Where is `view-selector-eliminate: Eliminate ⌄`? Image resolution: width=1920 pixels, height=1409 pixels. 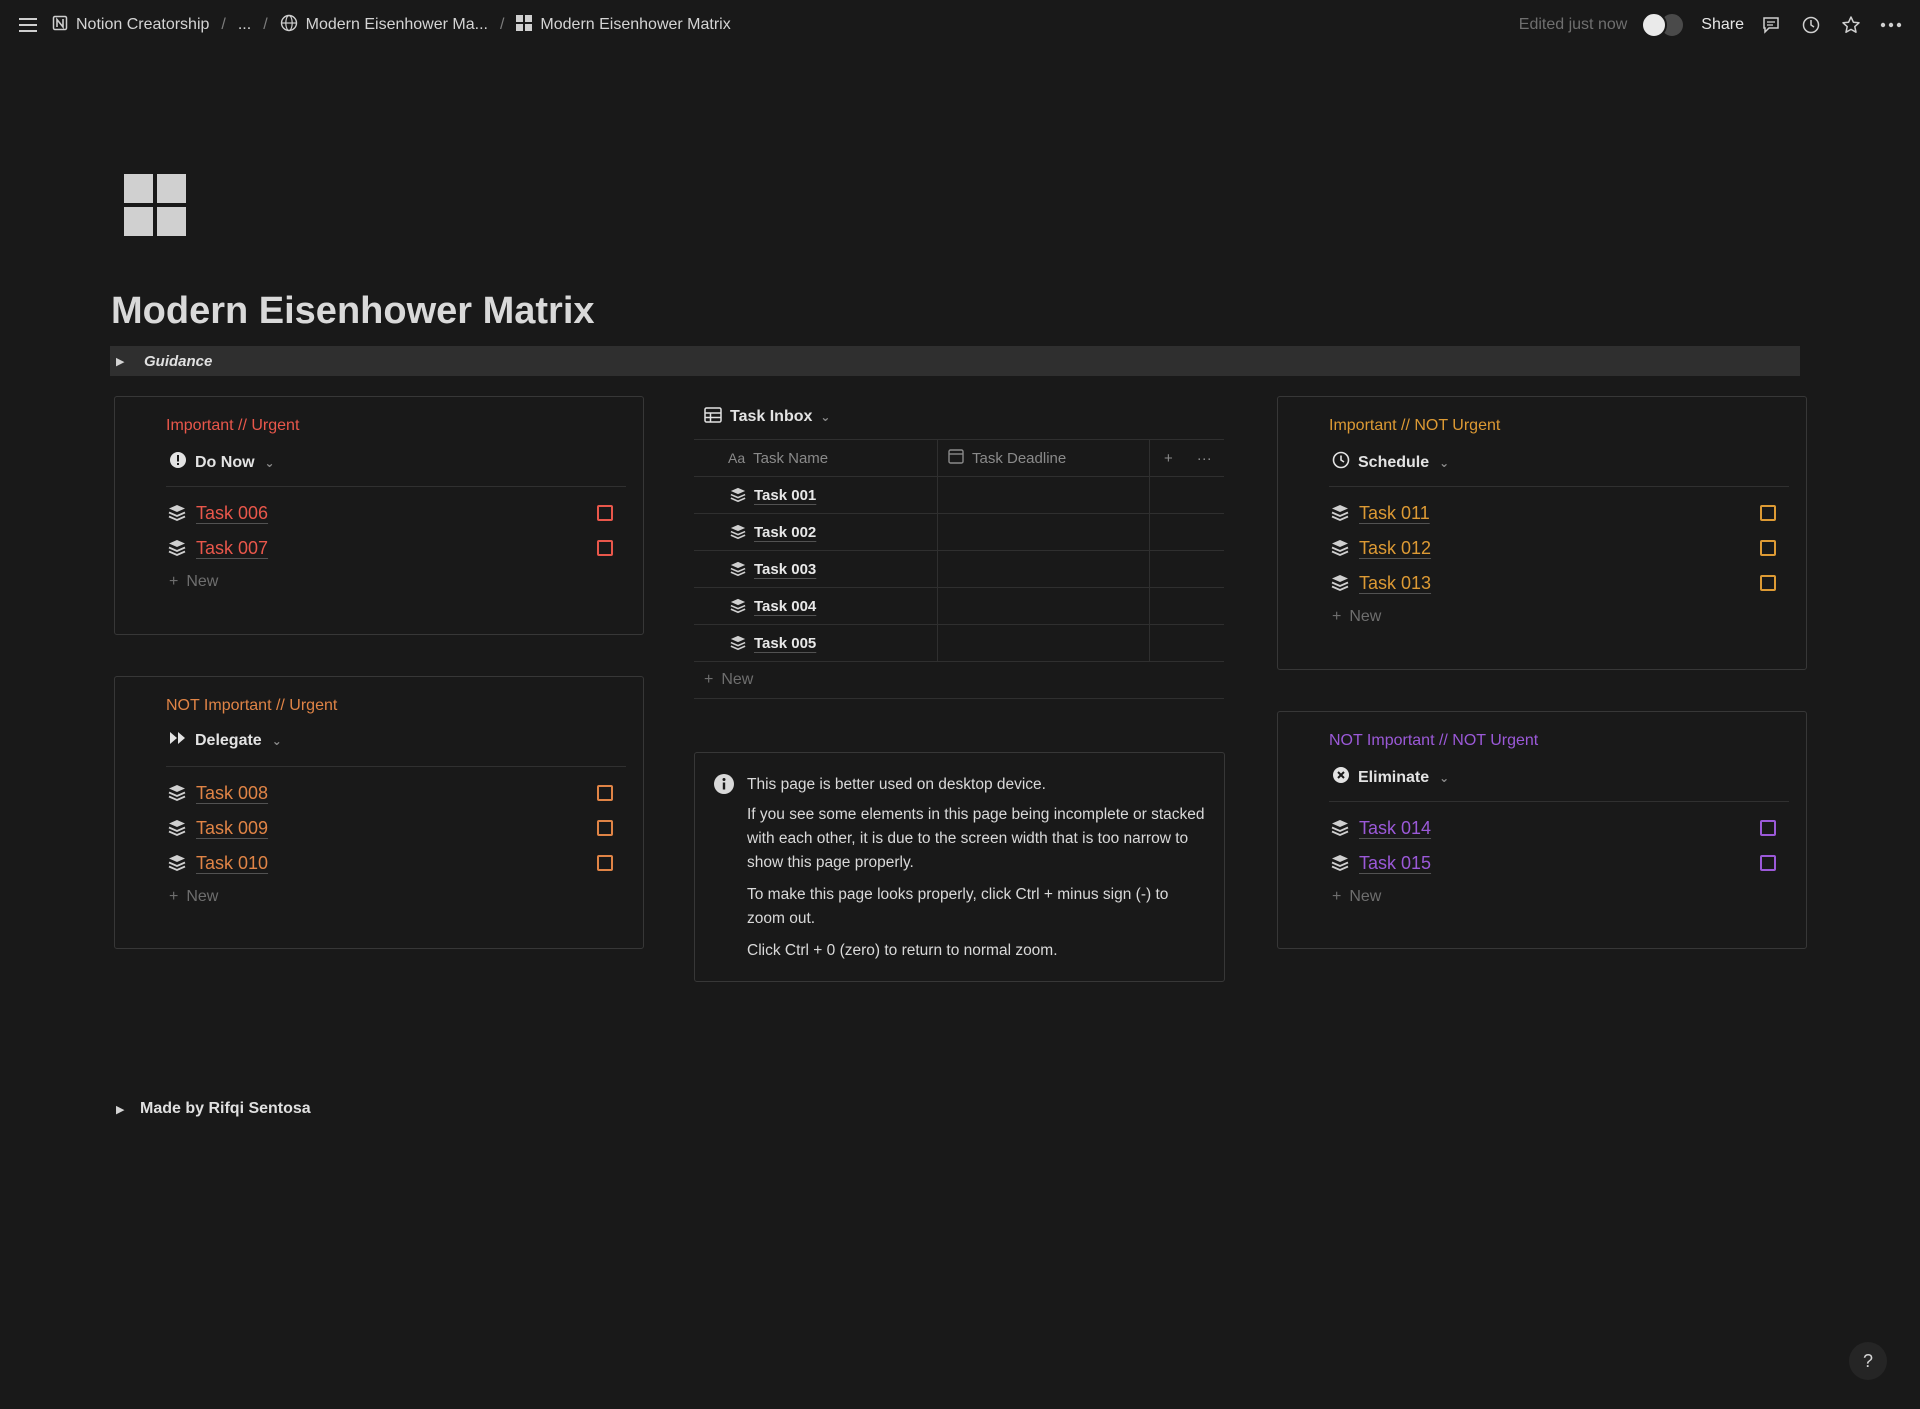
view-selector-eliminate: Eliminate ⌄ is located at coordinates (1390, 777).